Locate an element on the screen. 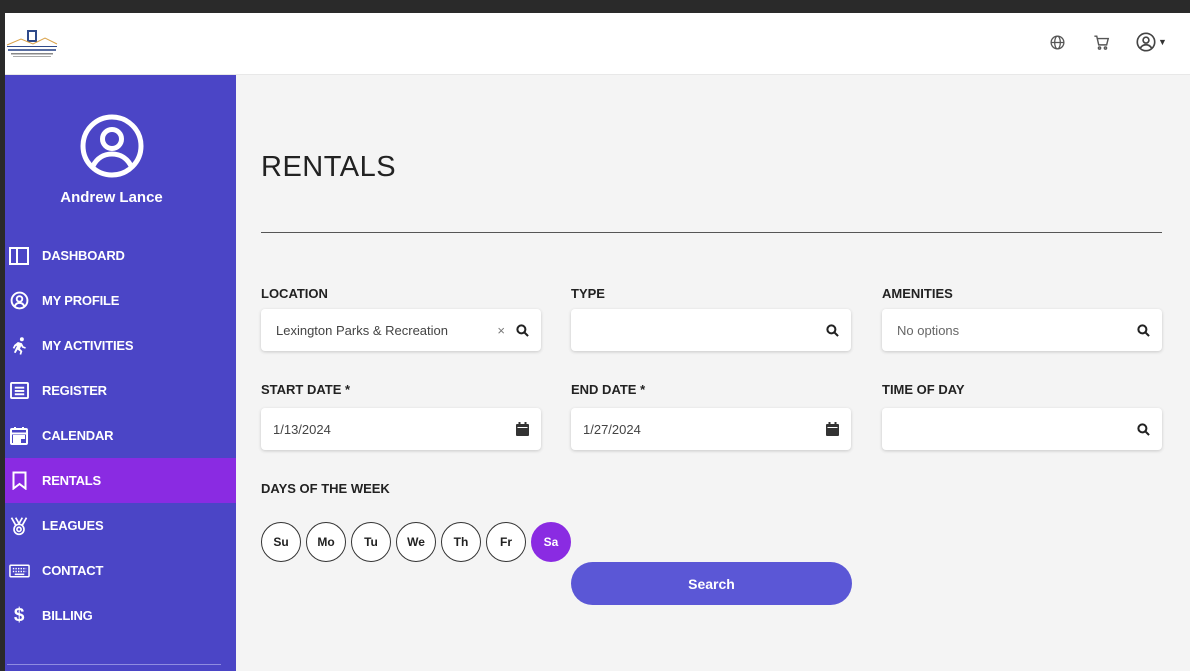 The height and width of the screenshot is (671, 1190). type-select is located at coordinates (711, 330).